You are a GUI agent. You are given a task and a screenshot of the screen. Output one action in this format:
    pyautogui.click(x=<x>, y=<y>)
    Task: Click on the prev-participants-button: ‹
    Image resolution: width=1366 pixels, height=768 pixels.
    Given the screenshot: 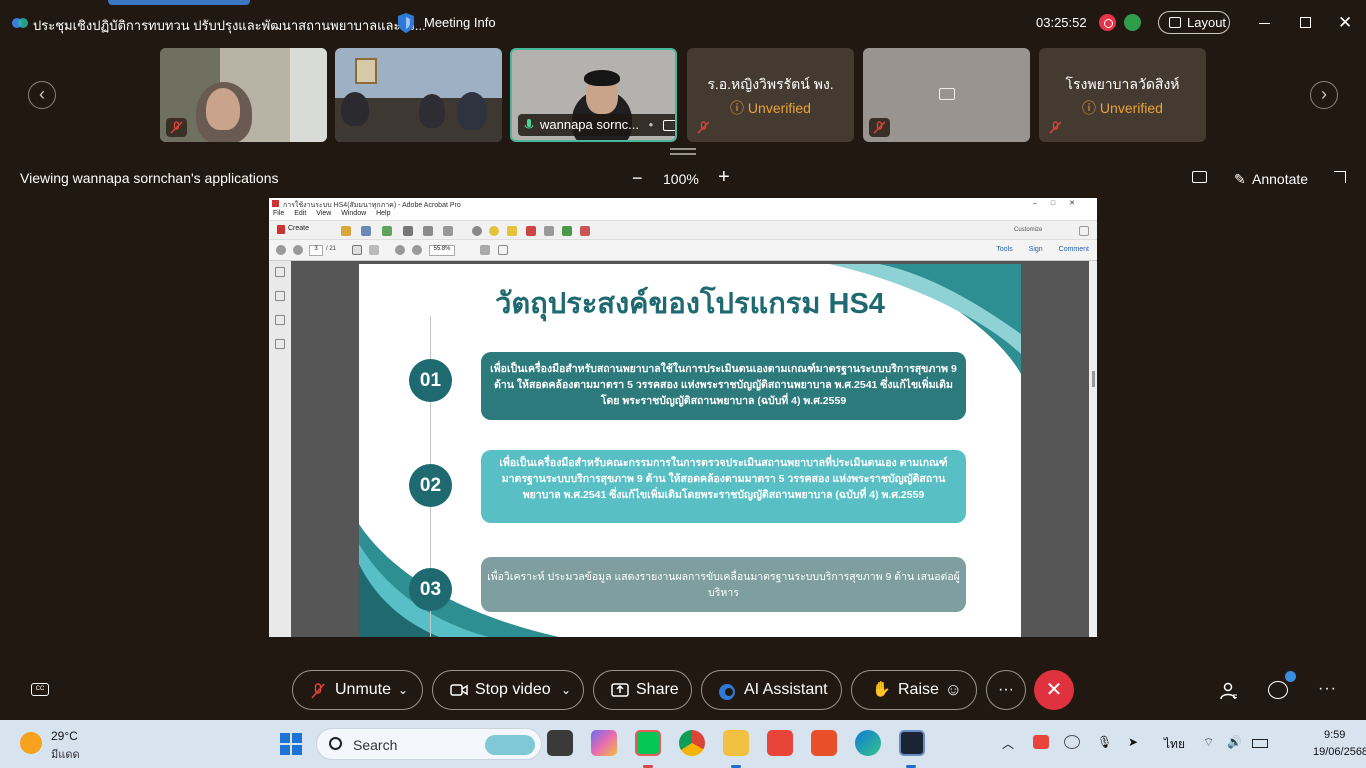 What is the action you would take?
    pyautogui.click(x=42, y=95)
    